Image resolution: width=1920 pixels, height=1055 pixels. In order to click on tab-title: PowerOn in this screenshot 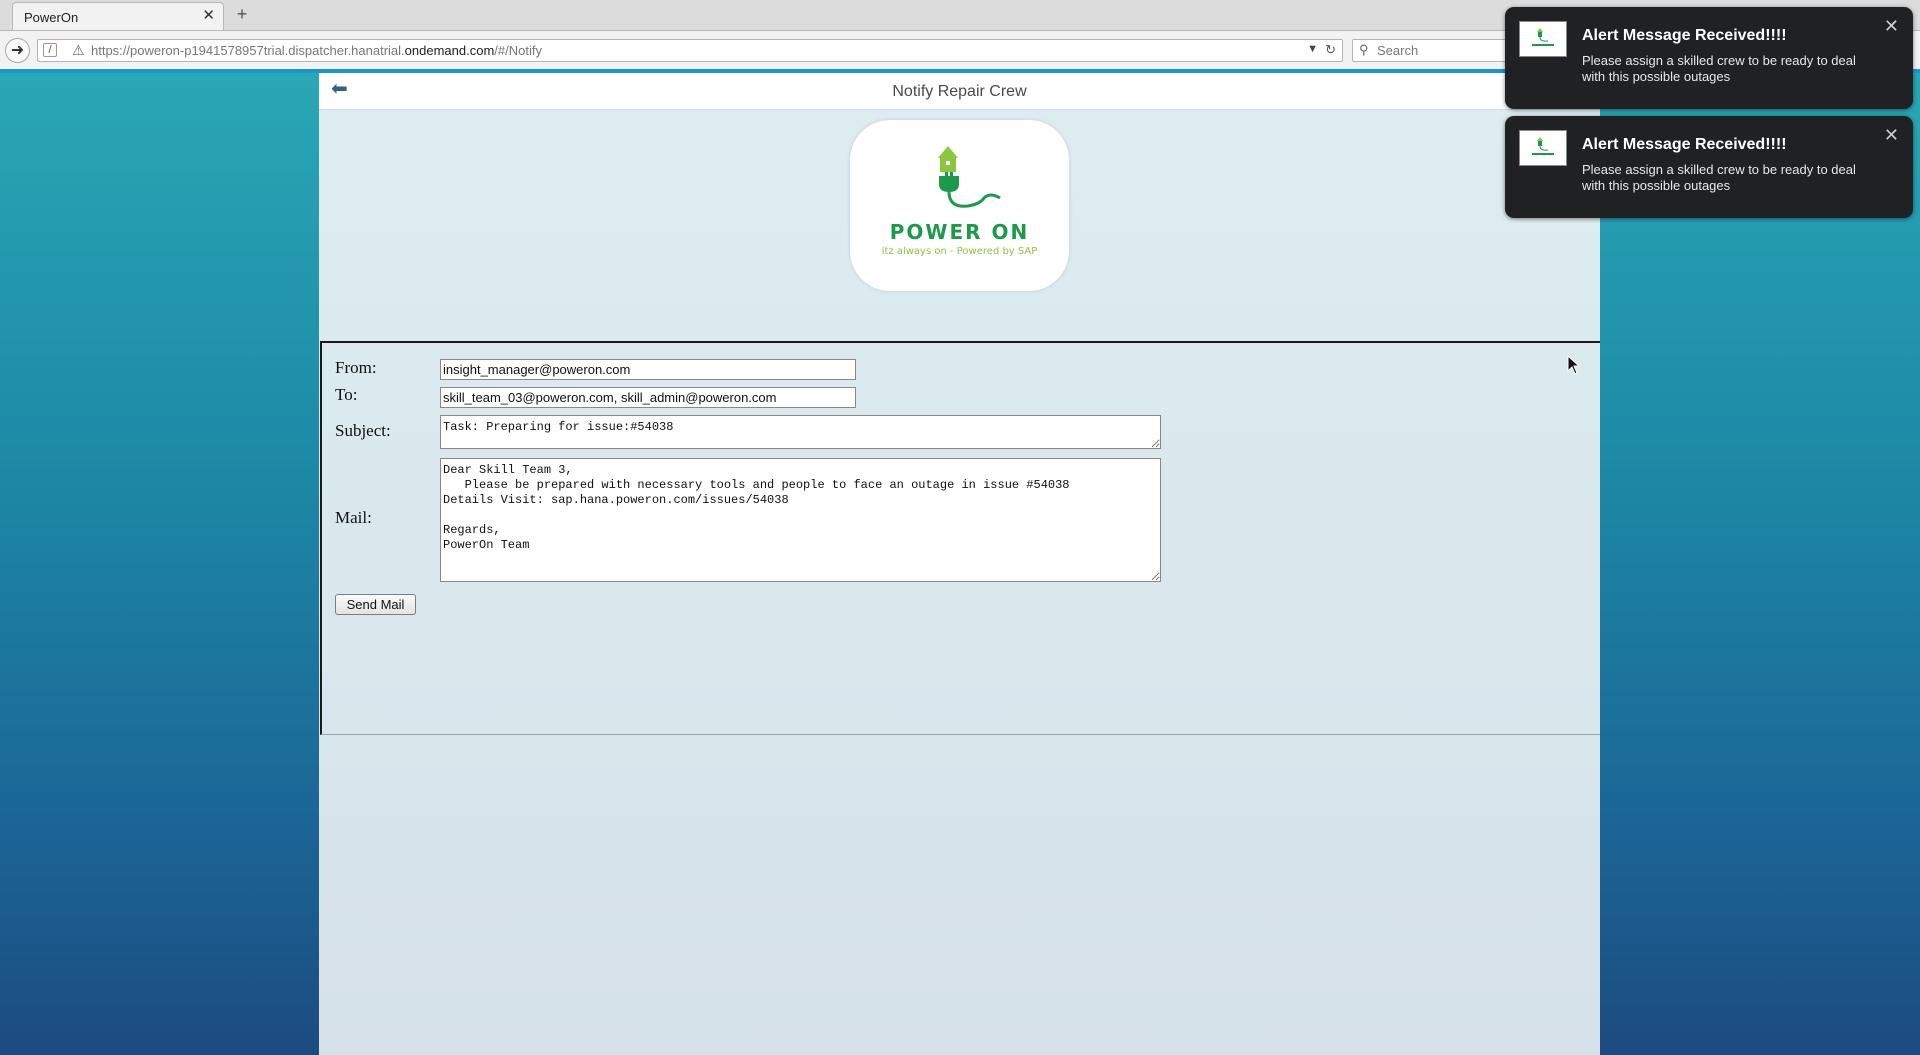, I will do `click(51, 17)`.